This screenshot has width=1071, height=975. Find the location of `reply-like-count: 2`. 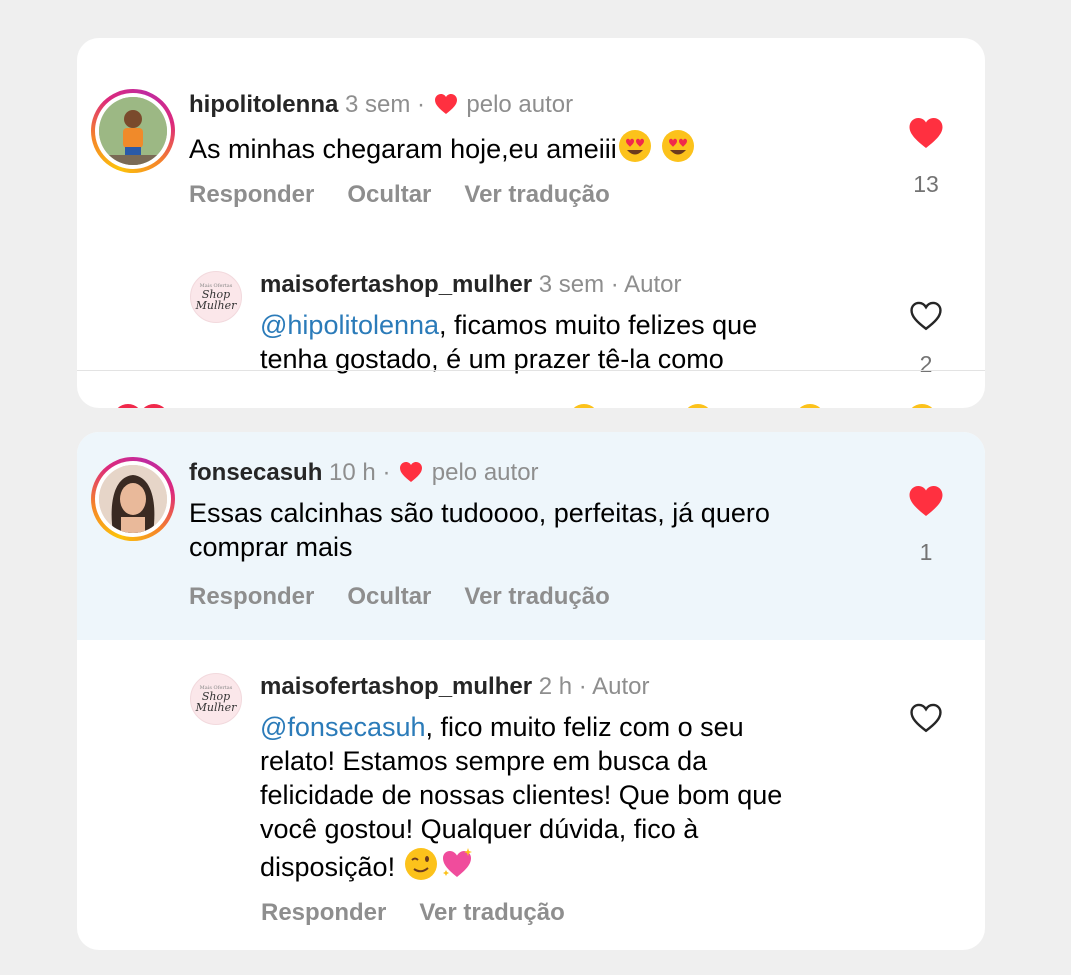

reply-like-count: 2 is located at coordinates (926, 364).